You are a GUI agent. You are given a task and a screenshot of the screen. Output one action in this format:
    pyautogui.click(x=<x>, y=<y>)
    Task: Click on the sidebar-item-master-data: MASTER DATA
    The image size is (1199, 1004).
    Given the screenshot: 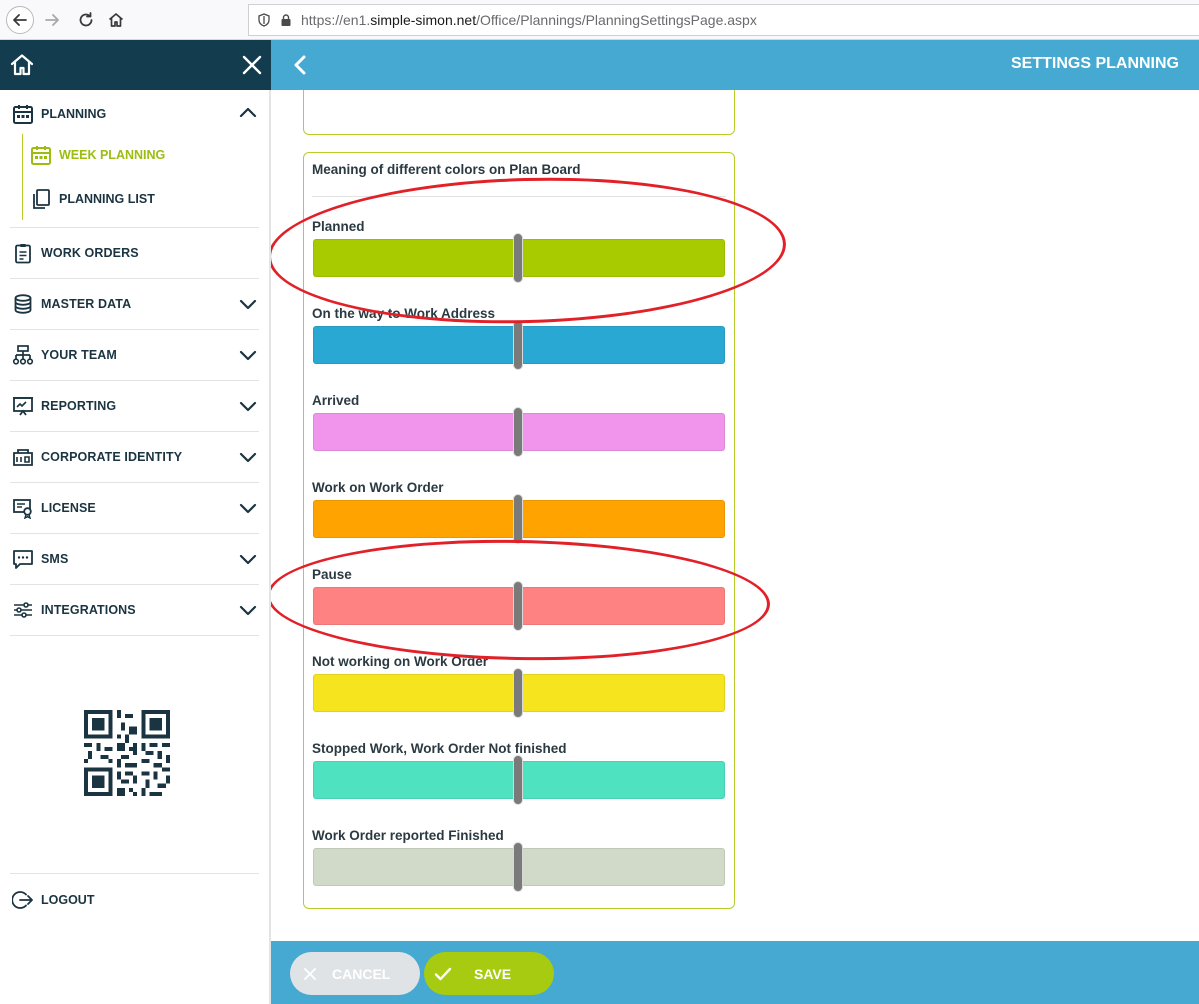 What is the action you would take?
    pyautogui.click(x=134, y=304)
    